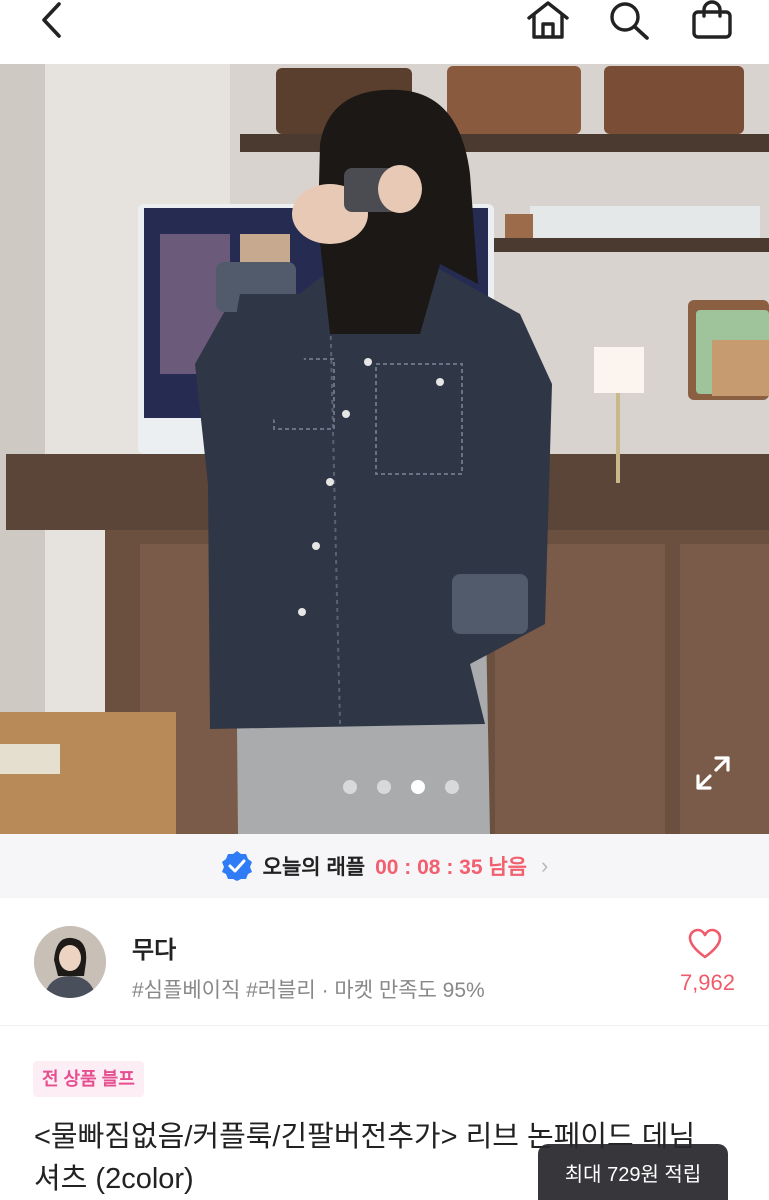 Image resolution: width=769 pixels, height=1200 pixels. What do you see at coordinates (384, 32) in the screenshot?
I see `top-navigation-bar` at bounding box center [384, 32].